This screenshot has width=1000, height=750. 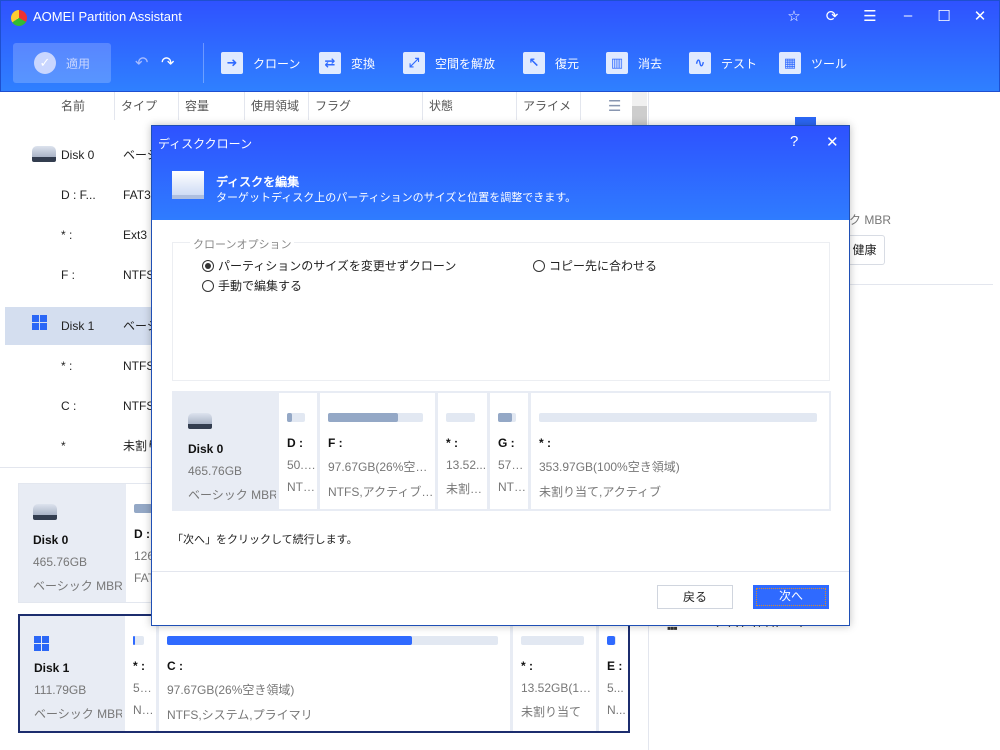 I want to click on partition-fs: 未割り当て, so click(x=551, y=712).